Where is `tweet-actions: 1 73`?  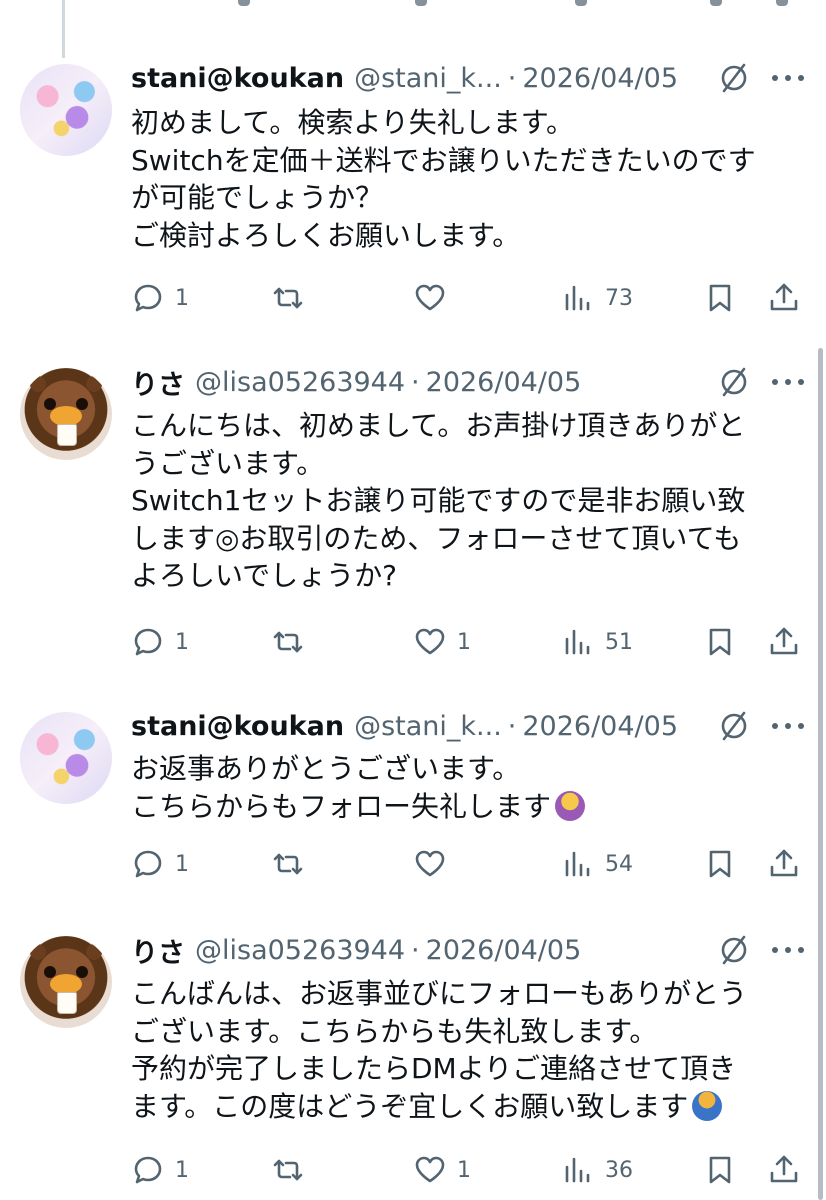 tweet-actions: 1 73 is located at coordinates (468, 298).